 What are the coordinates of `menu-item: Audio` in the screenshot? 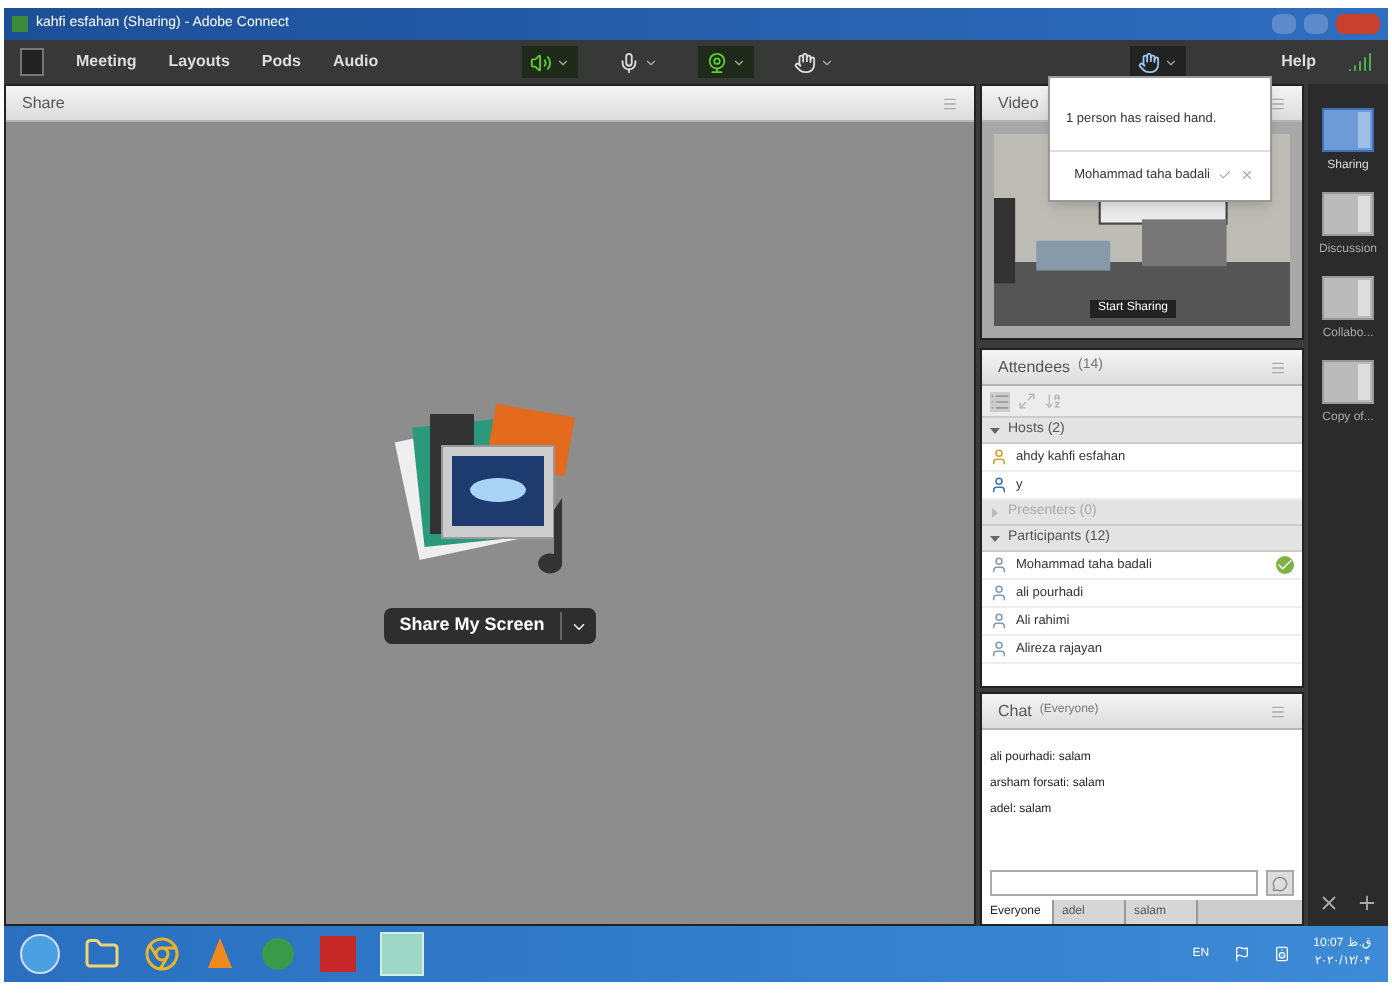 It's located at (355, 62).